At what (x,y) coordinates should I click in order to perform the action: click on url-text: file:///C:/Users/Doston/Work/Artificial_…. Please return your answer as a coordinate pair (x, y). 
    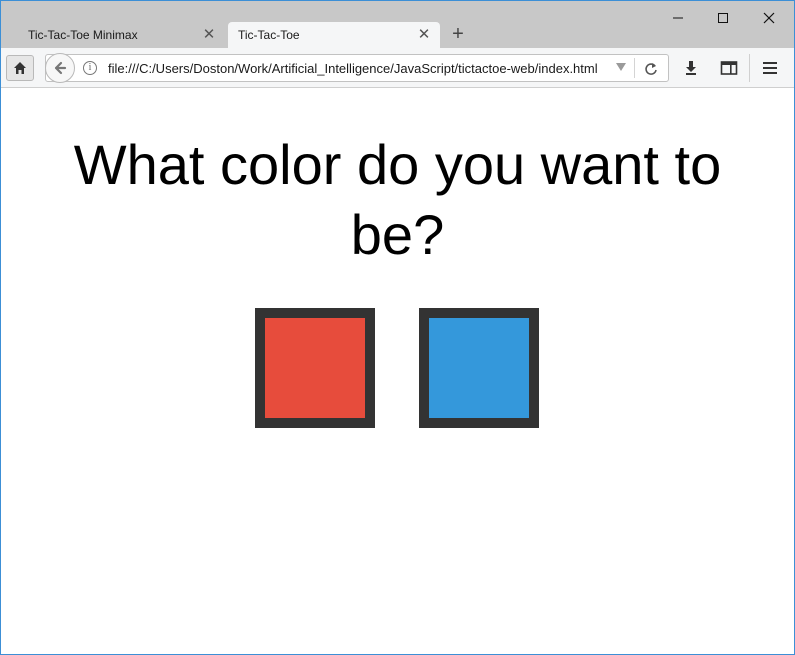
    Looking at the image, I should click on (359, 69).